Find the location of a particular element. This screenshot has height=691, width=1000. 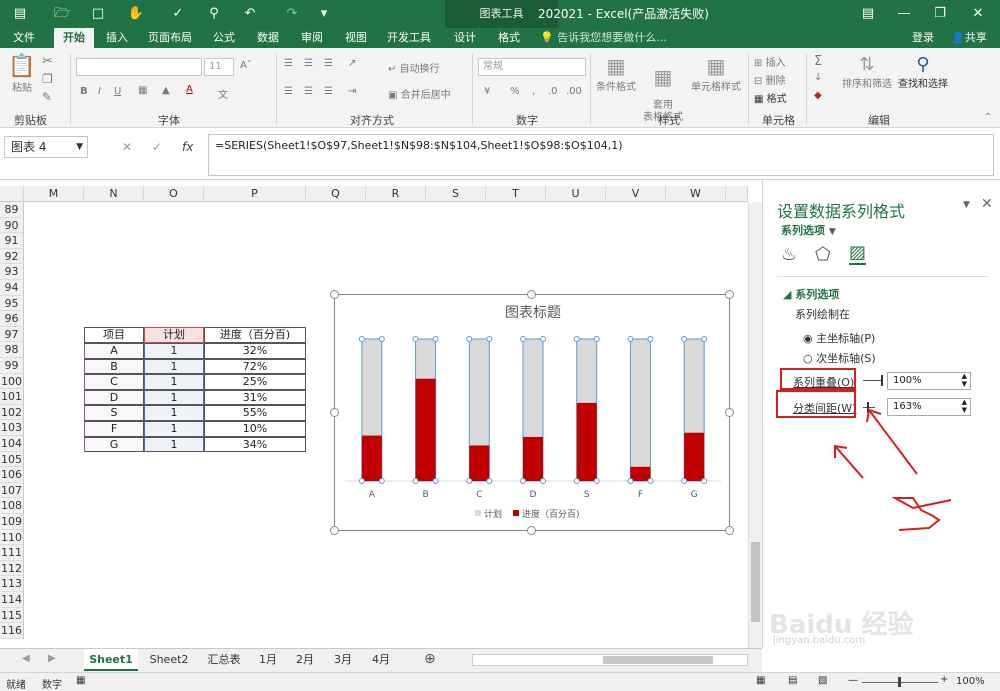

table-cell-item: D is located at coordinates (114, 397).